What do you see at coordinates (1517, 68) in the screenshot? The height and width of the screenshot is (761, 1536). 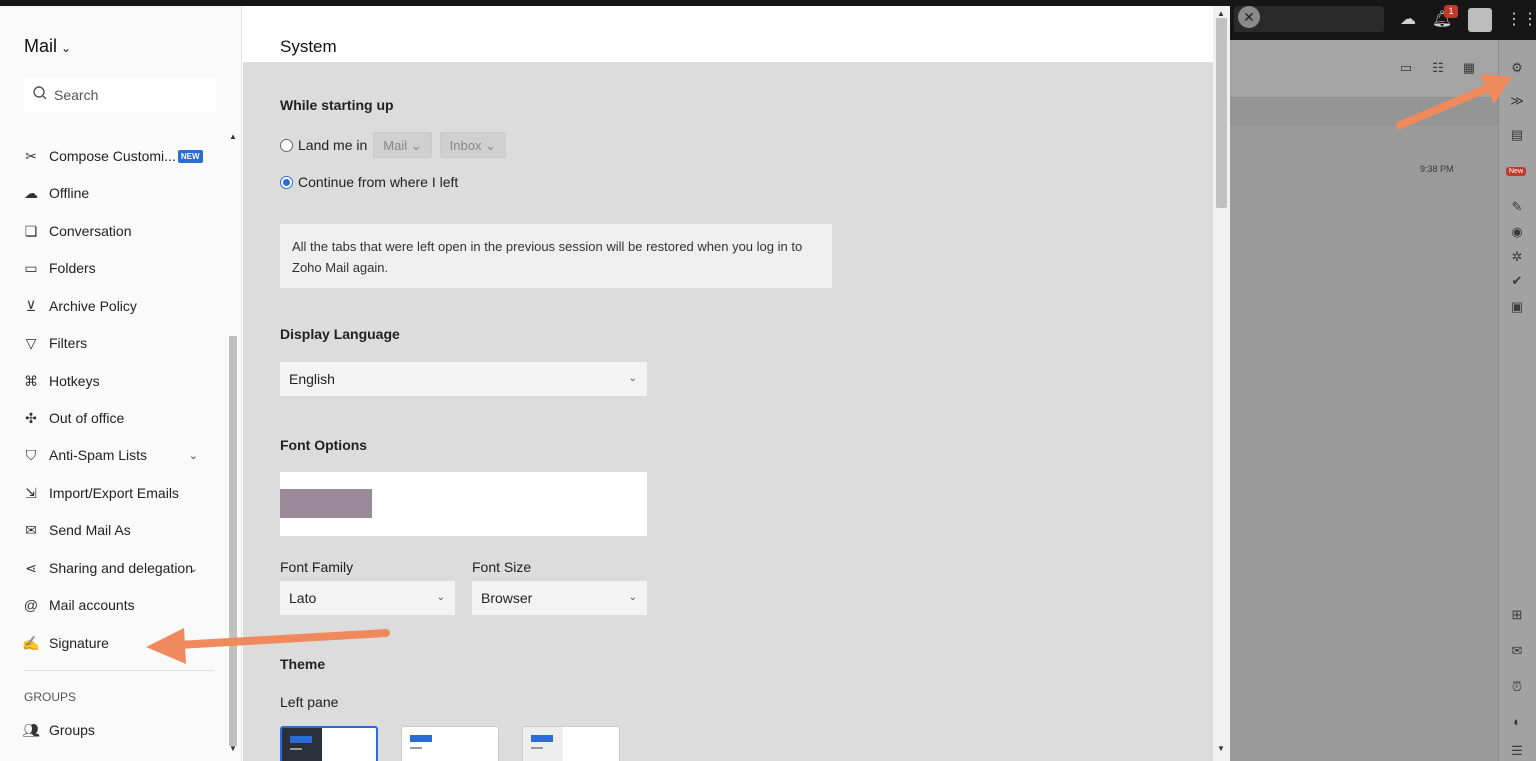 I see `settings-gear-icon: ⚙` at bounding box center [1517, 68].